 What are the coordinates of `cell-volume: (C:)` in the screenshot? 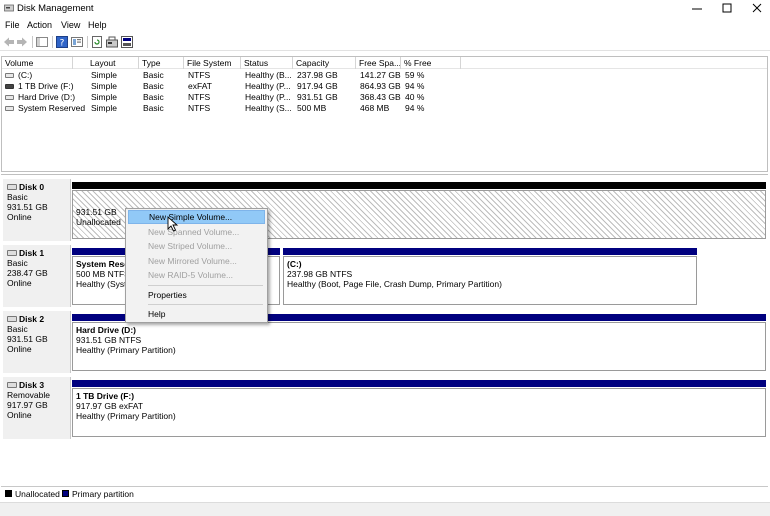 It's located at (25, 75).